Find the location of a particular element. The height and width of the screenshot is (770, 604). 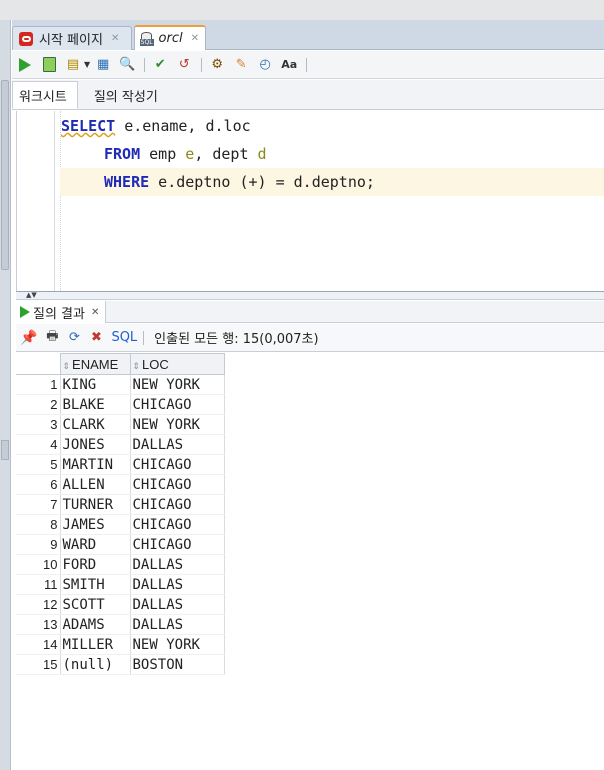

row-number: 7 is located at coordinates (38, 504).